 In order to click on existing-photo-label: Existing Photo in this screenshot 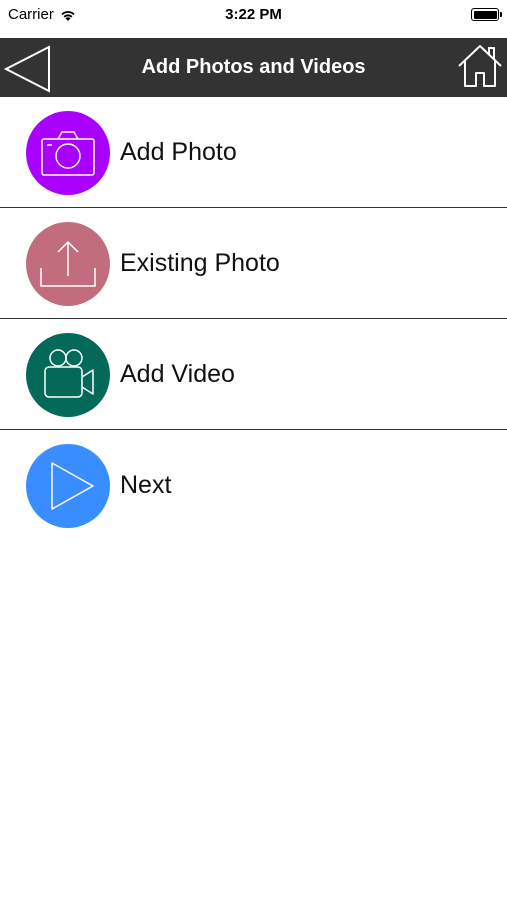, I will do `click(200, 263)`.